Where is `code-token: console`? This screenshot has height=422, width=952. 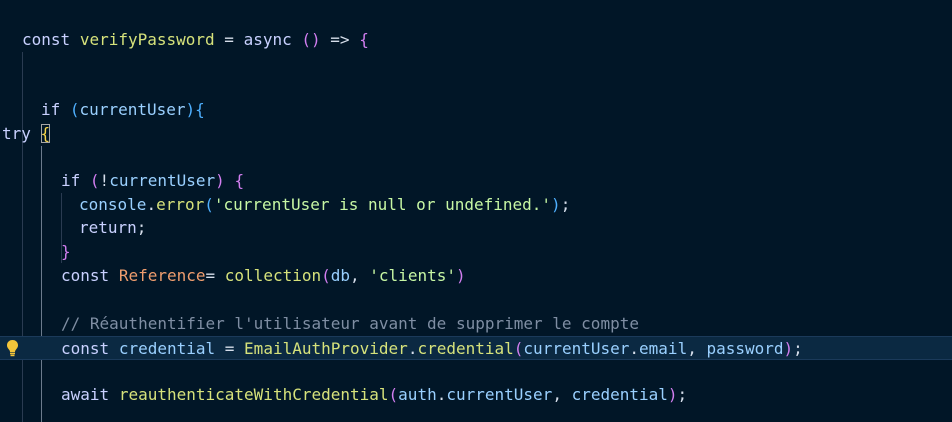
code-token: console is located at coordinates (113, 204).